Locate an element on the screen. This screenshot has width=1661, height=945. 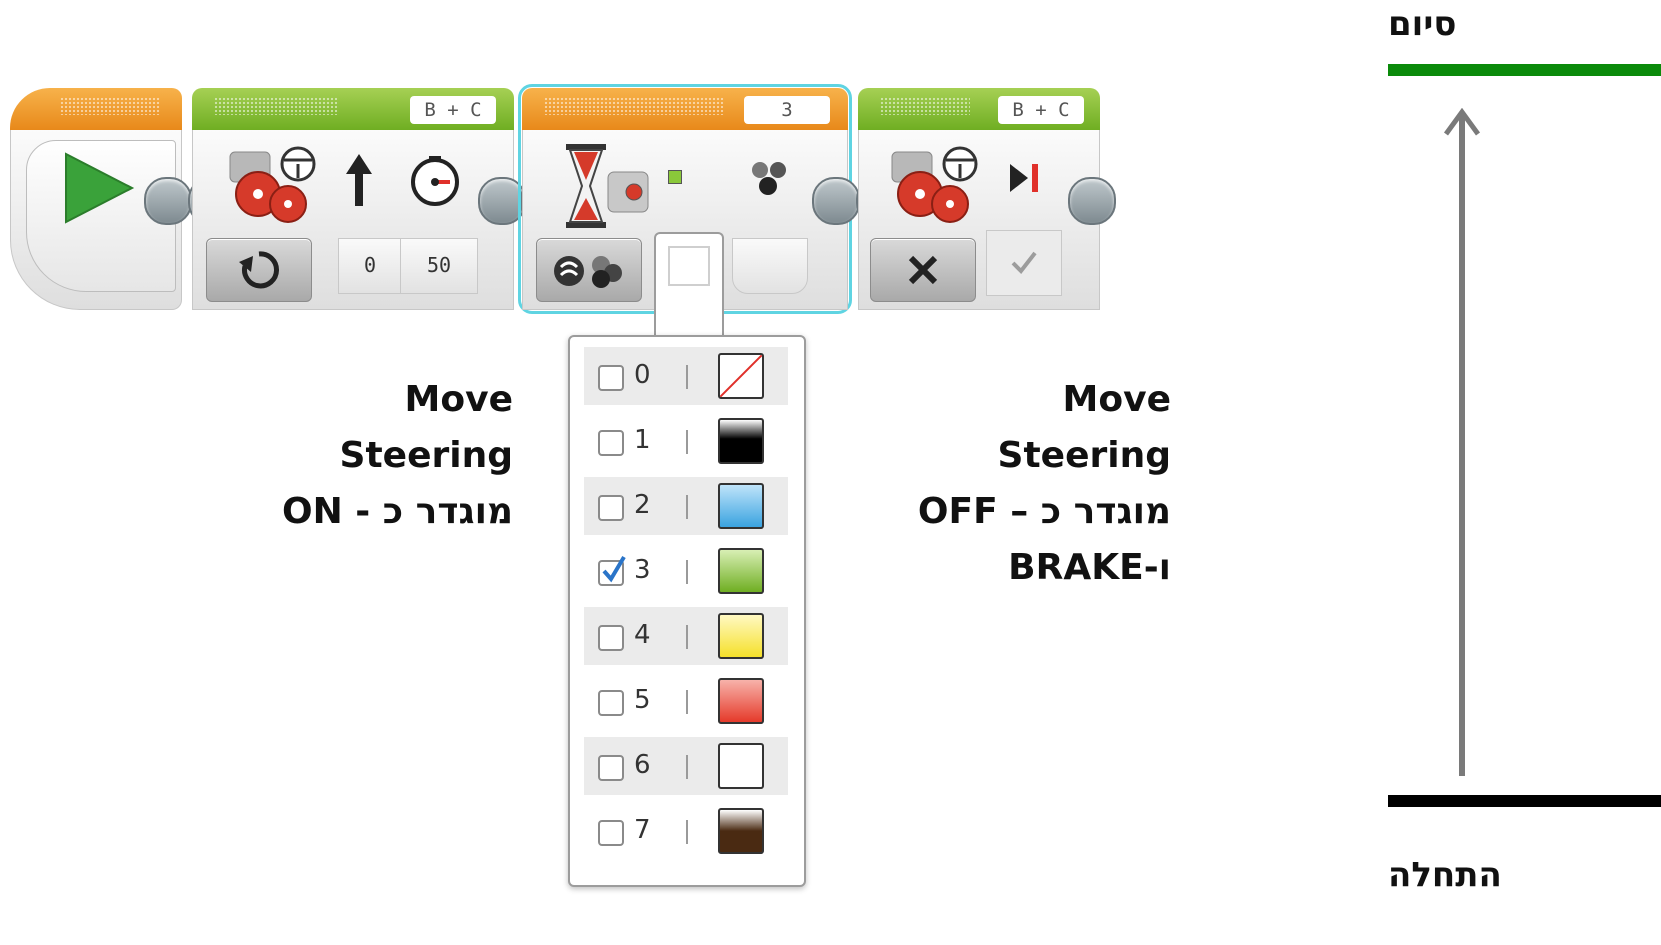
brake-param is located at coordinates (1024, 263).